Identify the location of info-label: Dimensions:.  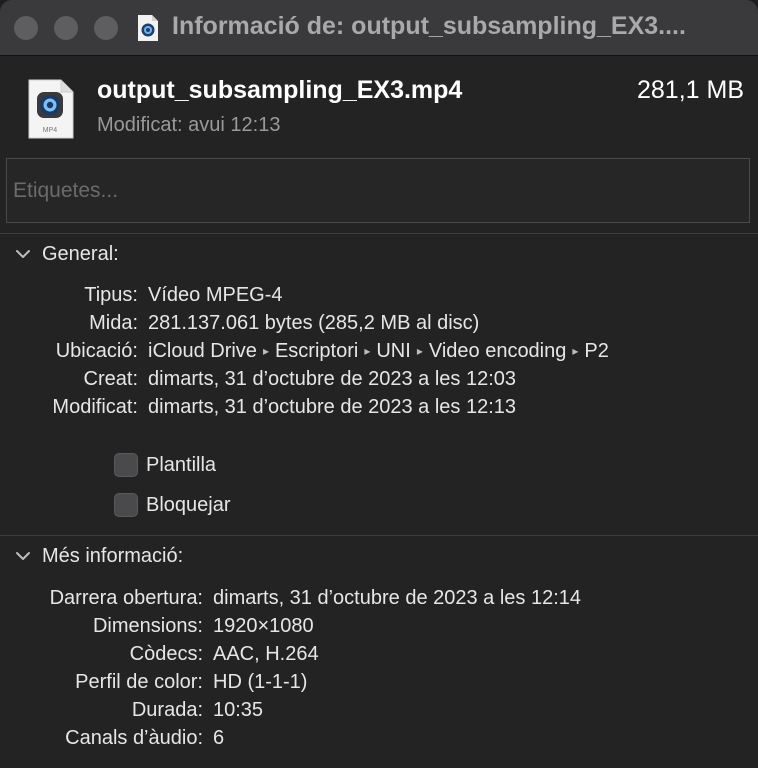
(147, 626).